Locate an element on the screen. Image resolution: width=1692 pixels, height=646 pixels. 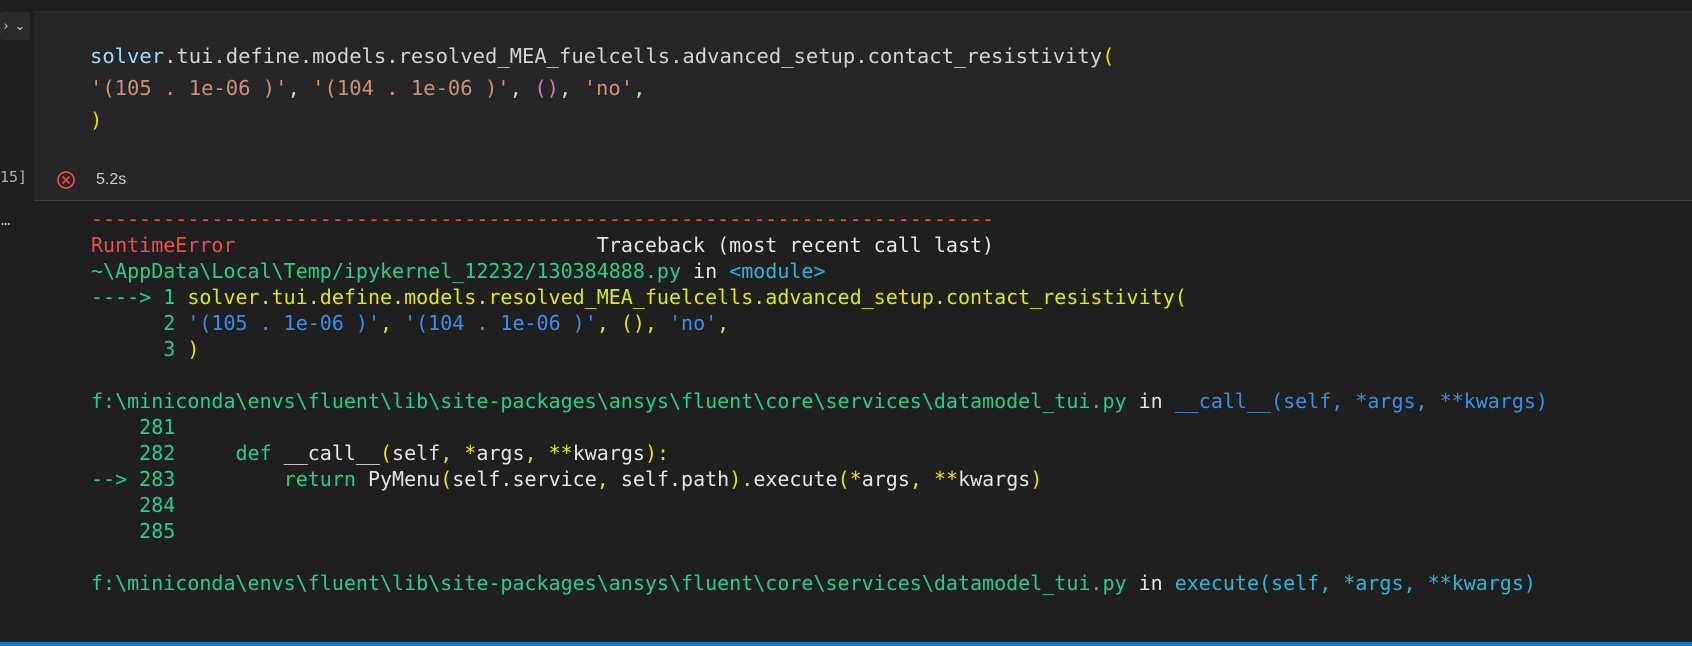
top-divider is located at coordinates (846, 5).